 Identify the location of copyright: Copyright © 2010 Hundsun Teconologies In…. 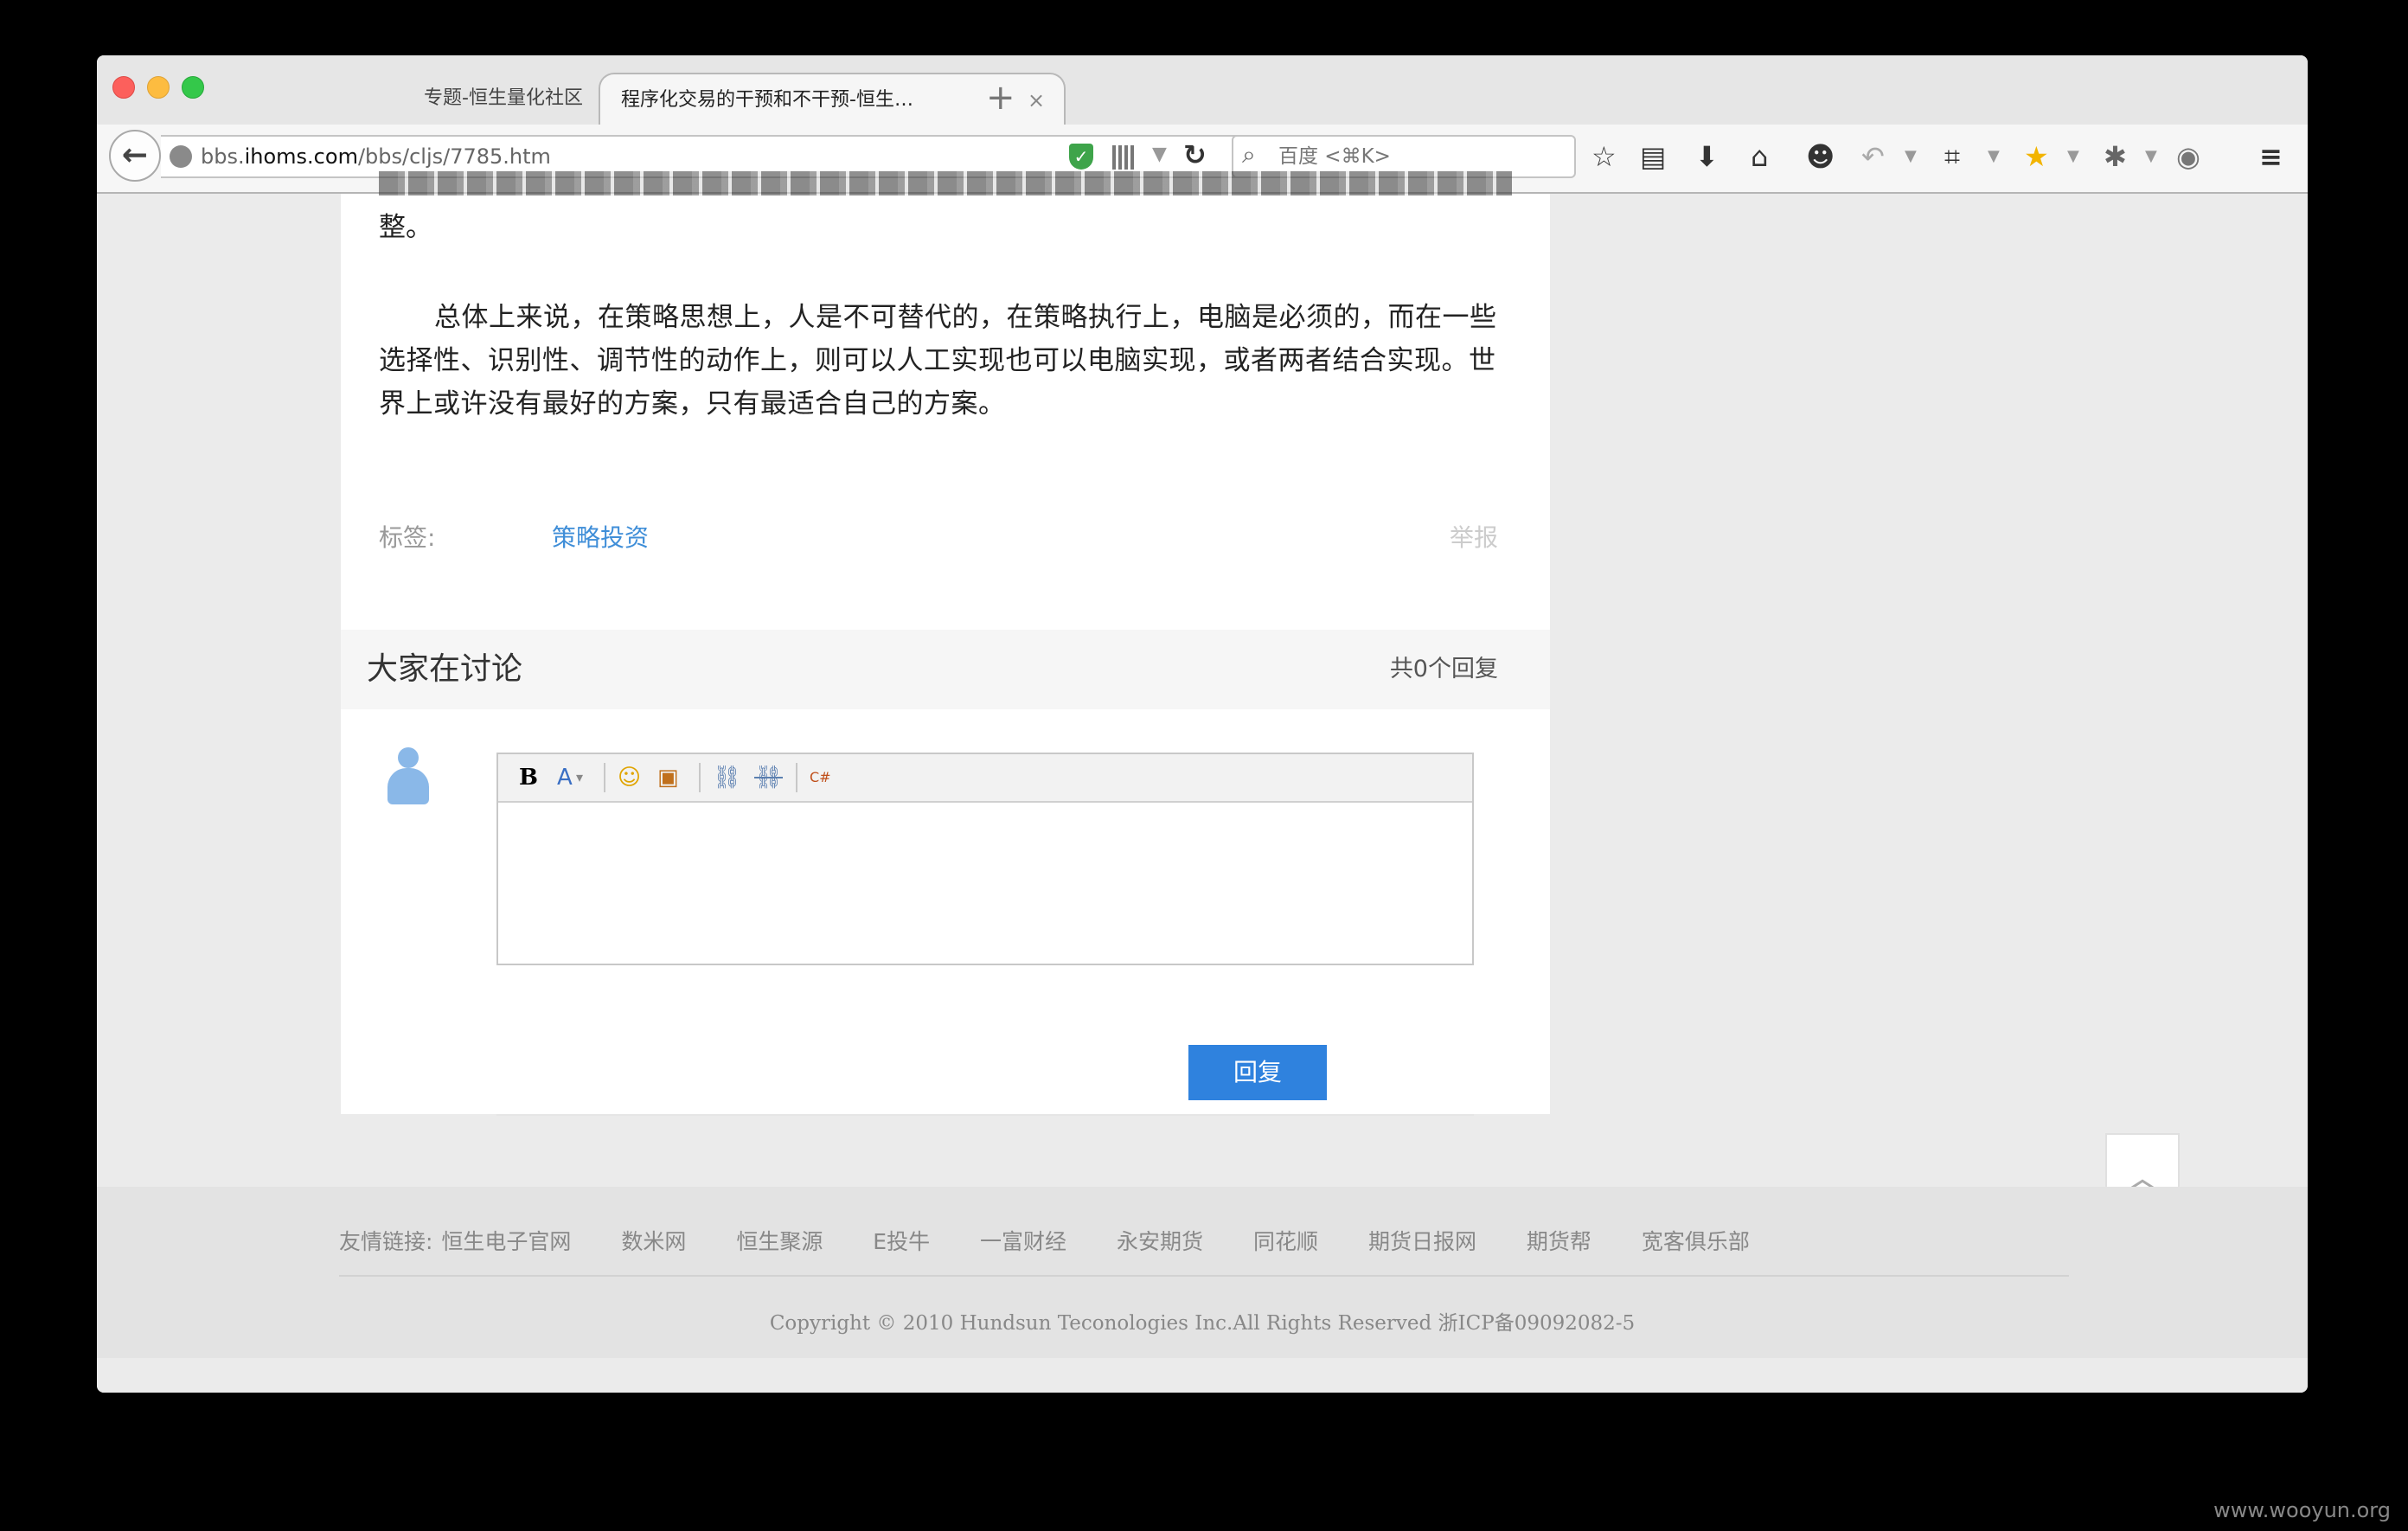
(1202, 1323).